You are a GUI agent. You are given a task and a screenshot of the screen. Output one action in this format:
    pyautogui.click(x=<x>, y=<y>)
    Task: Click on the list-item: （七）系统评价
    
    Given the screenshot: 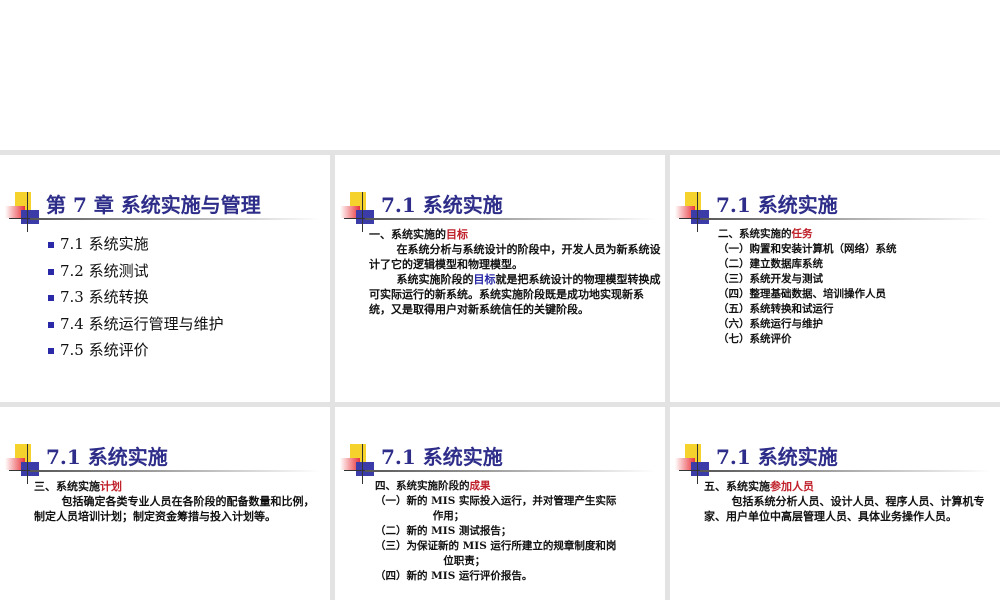 What is the action you would take?
    pyautogui.click(x=755, y=339)
    